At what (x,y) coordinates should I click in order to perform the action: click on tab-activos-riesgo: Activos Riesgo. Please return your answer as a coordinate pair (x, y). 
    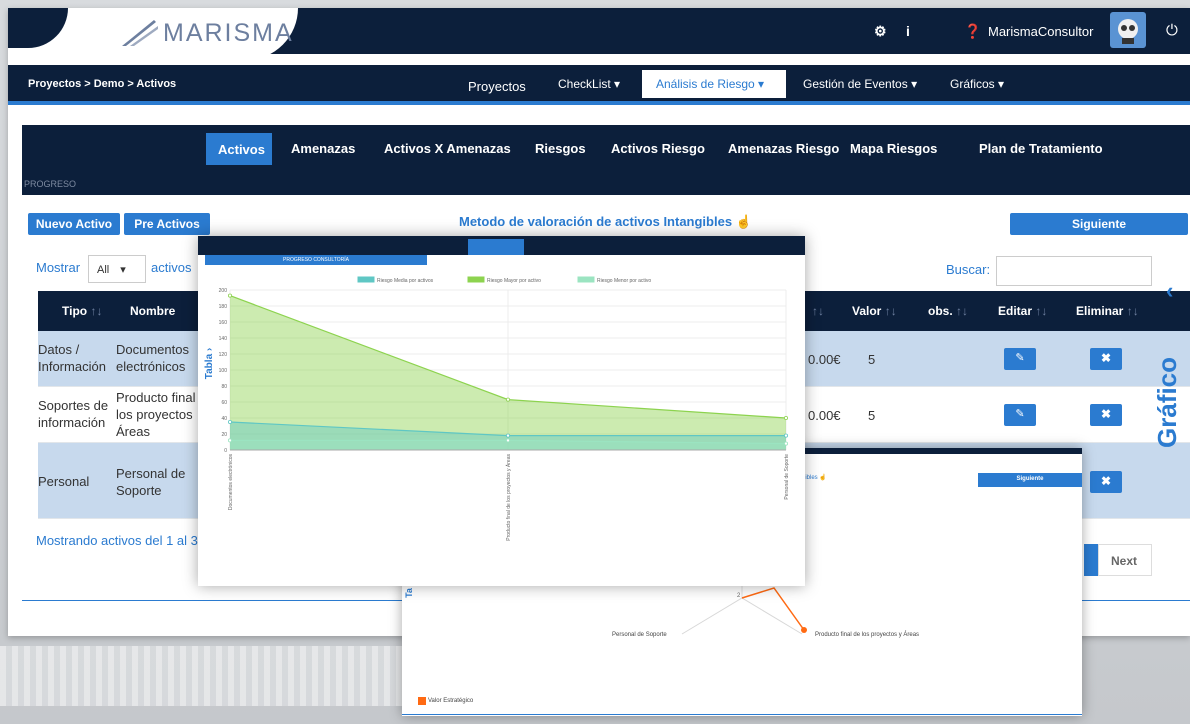
    Looking at the image, I should click on (658, 148).